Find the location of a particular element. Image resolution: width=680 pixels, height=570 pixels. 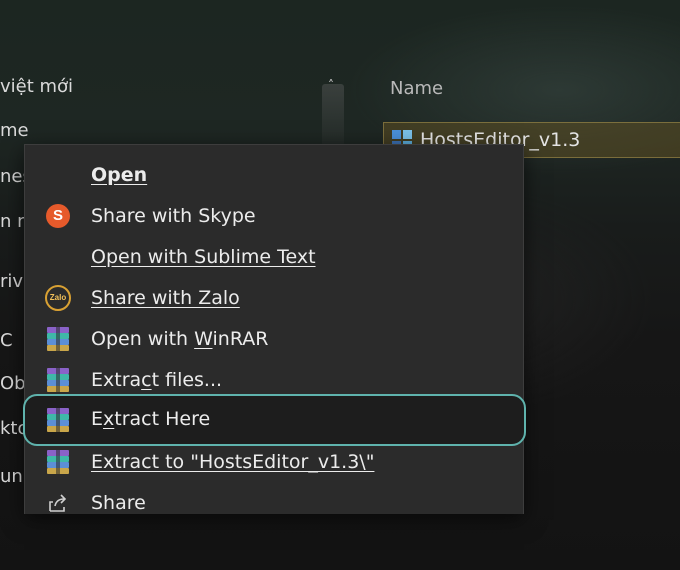

column-header-name: Name is located at coordinates (416, 88).